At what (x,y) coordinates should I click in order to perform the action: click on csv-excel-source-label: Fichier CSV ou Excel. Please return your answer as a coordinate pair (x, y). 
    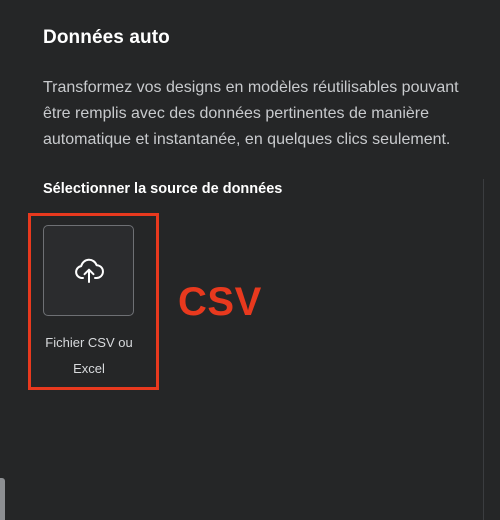
    Looking at the image, I should click on (89, 355).